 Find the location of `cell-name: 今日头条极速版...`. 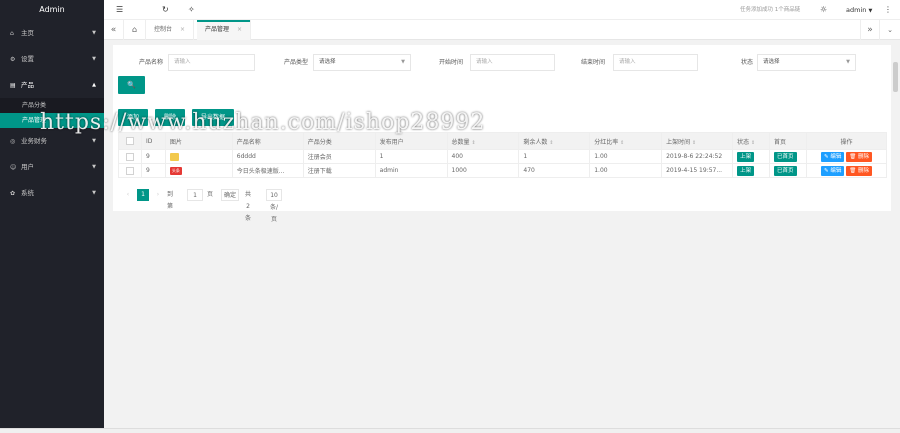

cell-name: 今日头条极速版... is located at coordinates (267, 170).